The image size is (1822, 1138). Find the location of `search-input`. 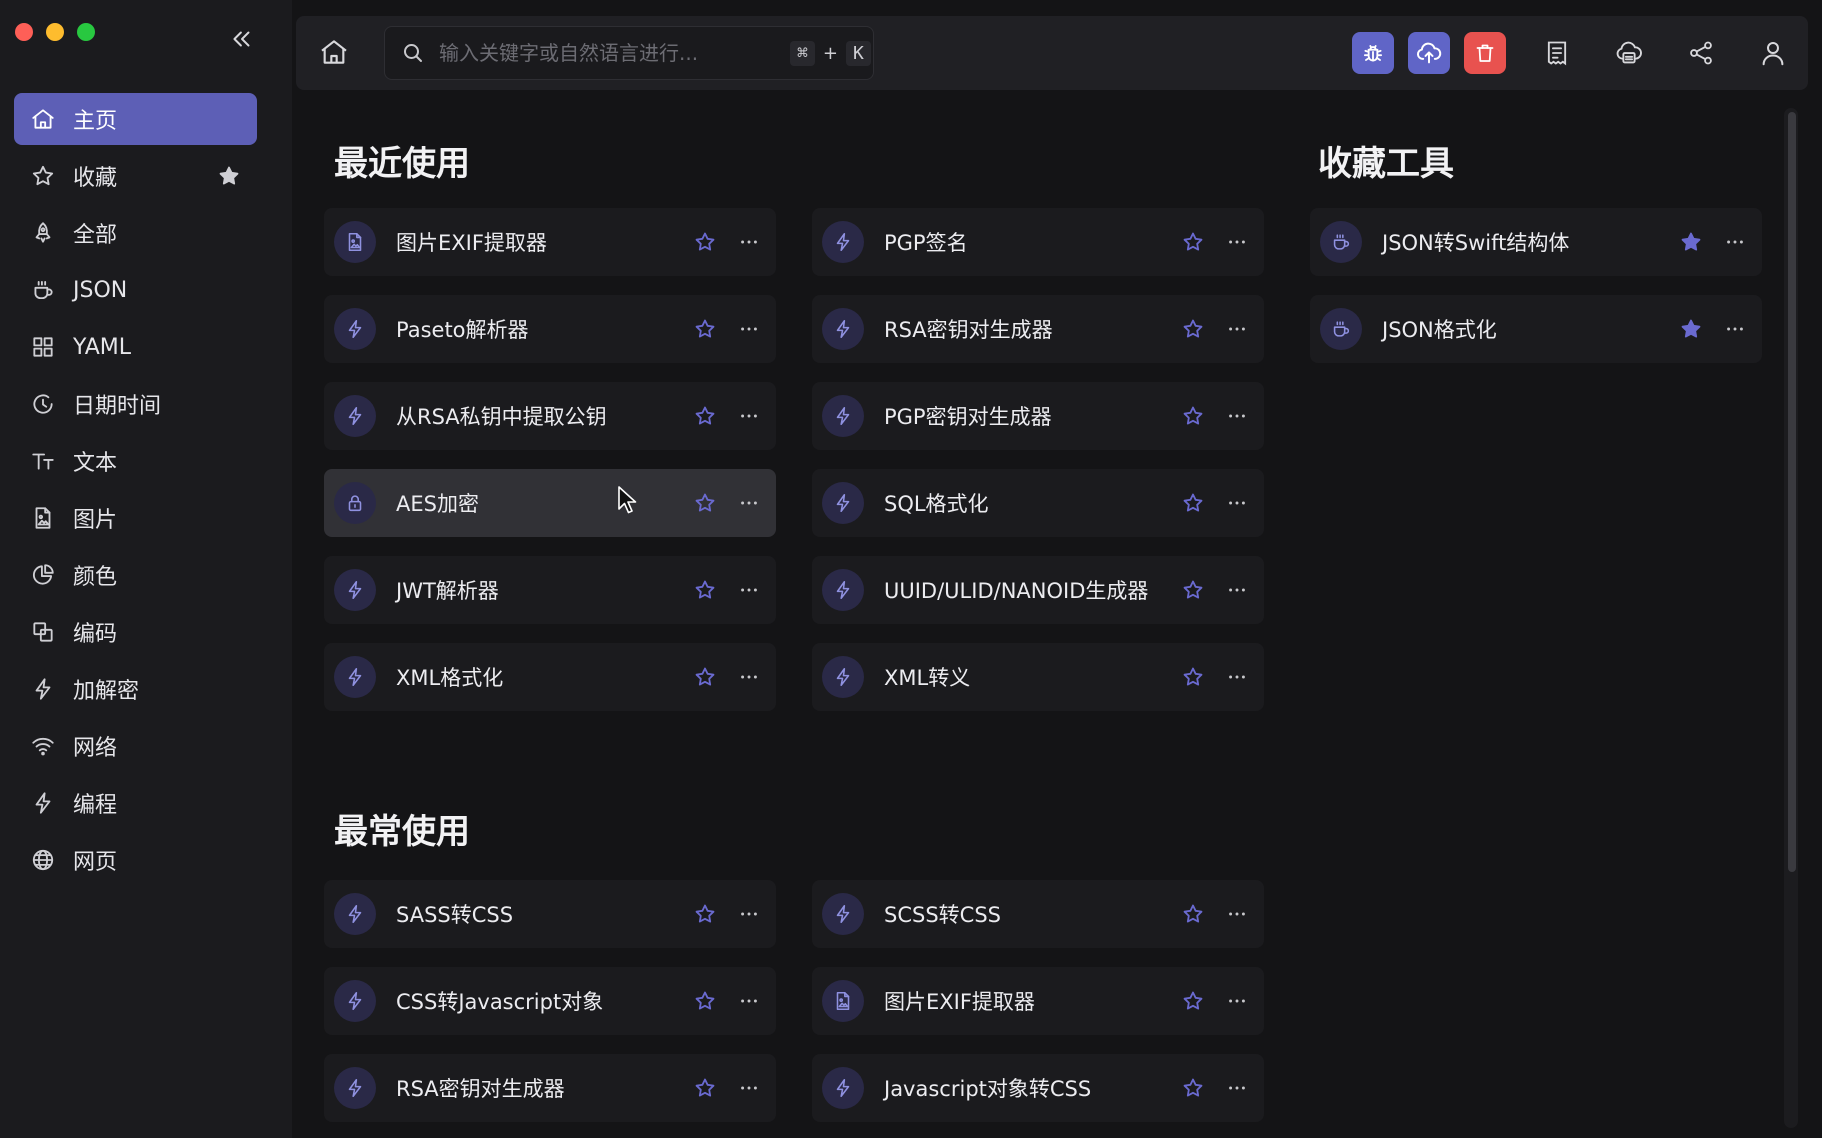

search-input is located at coordinates (606, 53).